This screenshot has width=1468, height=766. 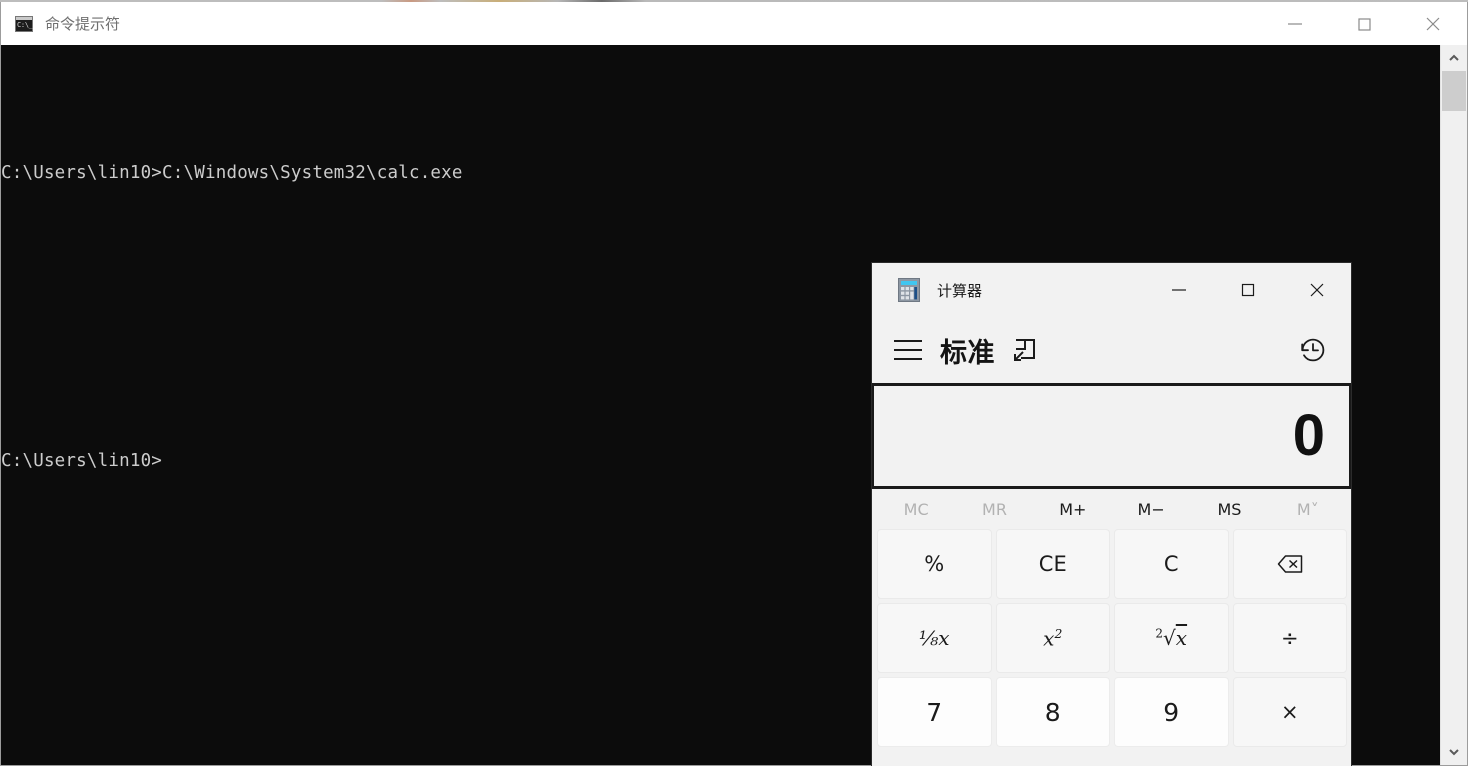 What do you see at coordinates (83, 24) in the screenshot?
I see `command-prompt-title: 命令提示符` at bounding box center [83, 24].